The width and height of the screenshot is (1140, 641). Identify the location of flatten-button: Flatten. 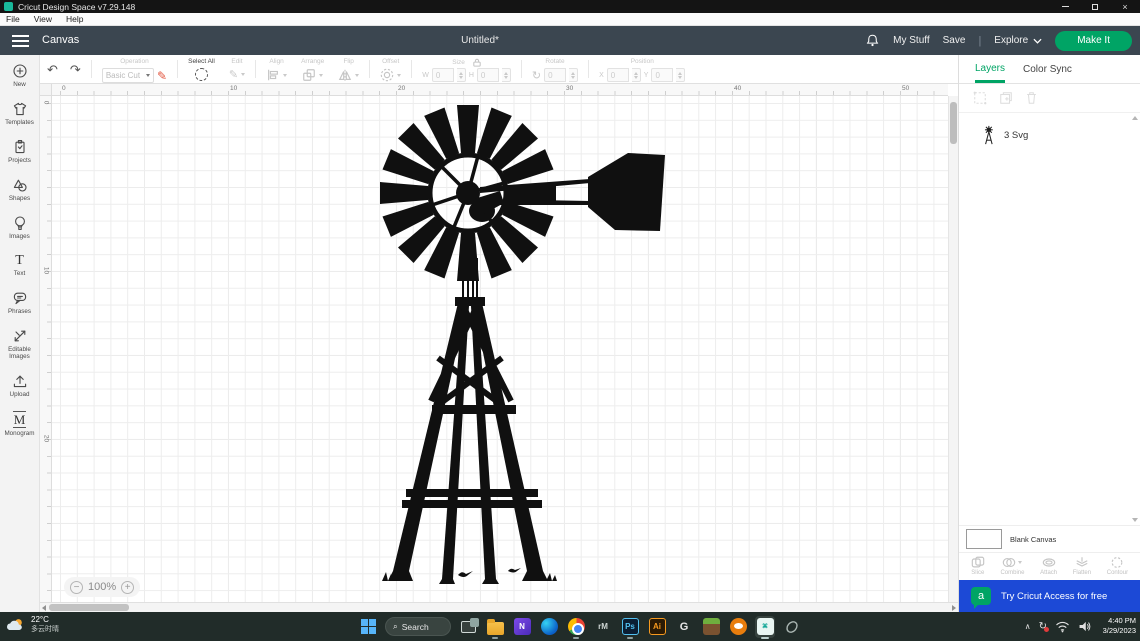
(1082, 566).